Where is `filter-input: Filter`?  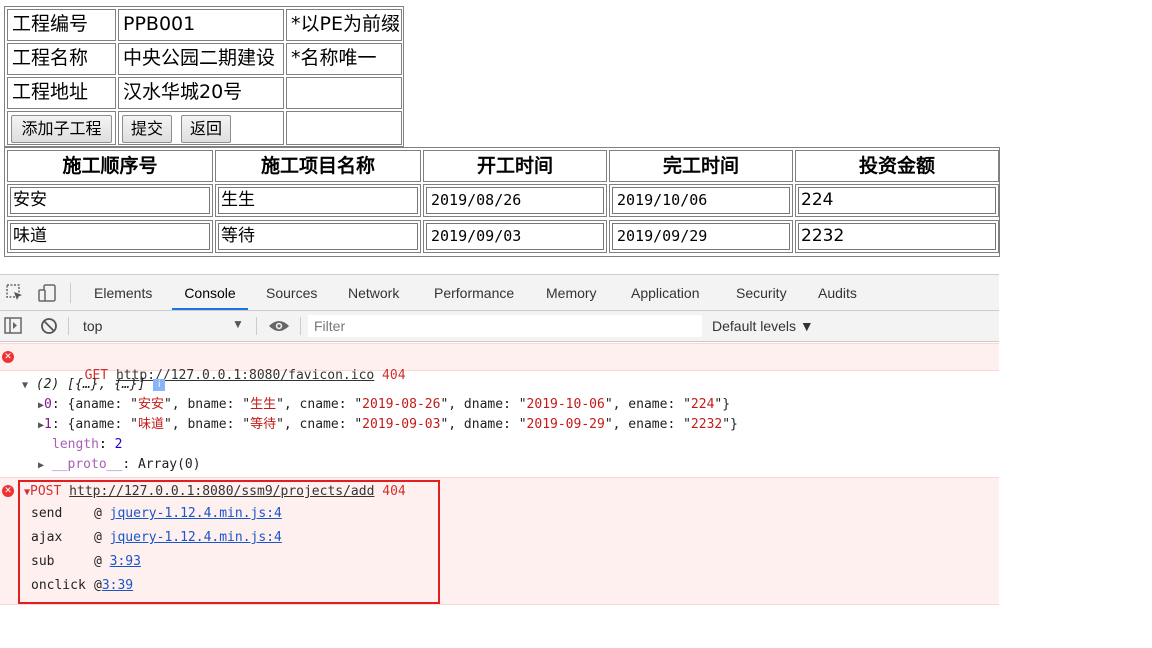
filter-input: Filter is located at coordinates (505, 326).